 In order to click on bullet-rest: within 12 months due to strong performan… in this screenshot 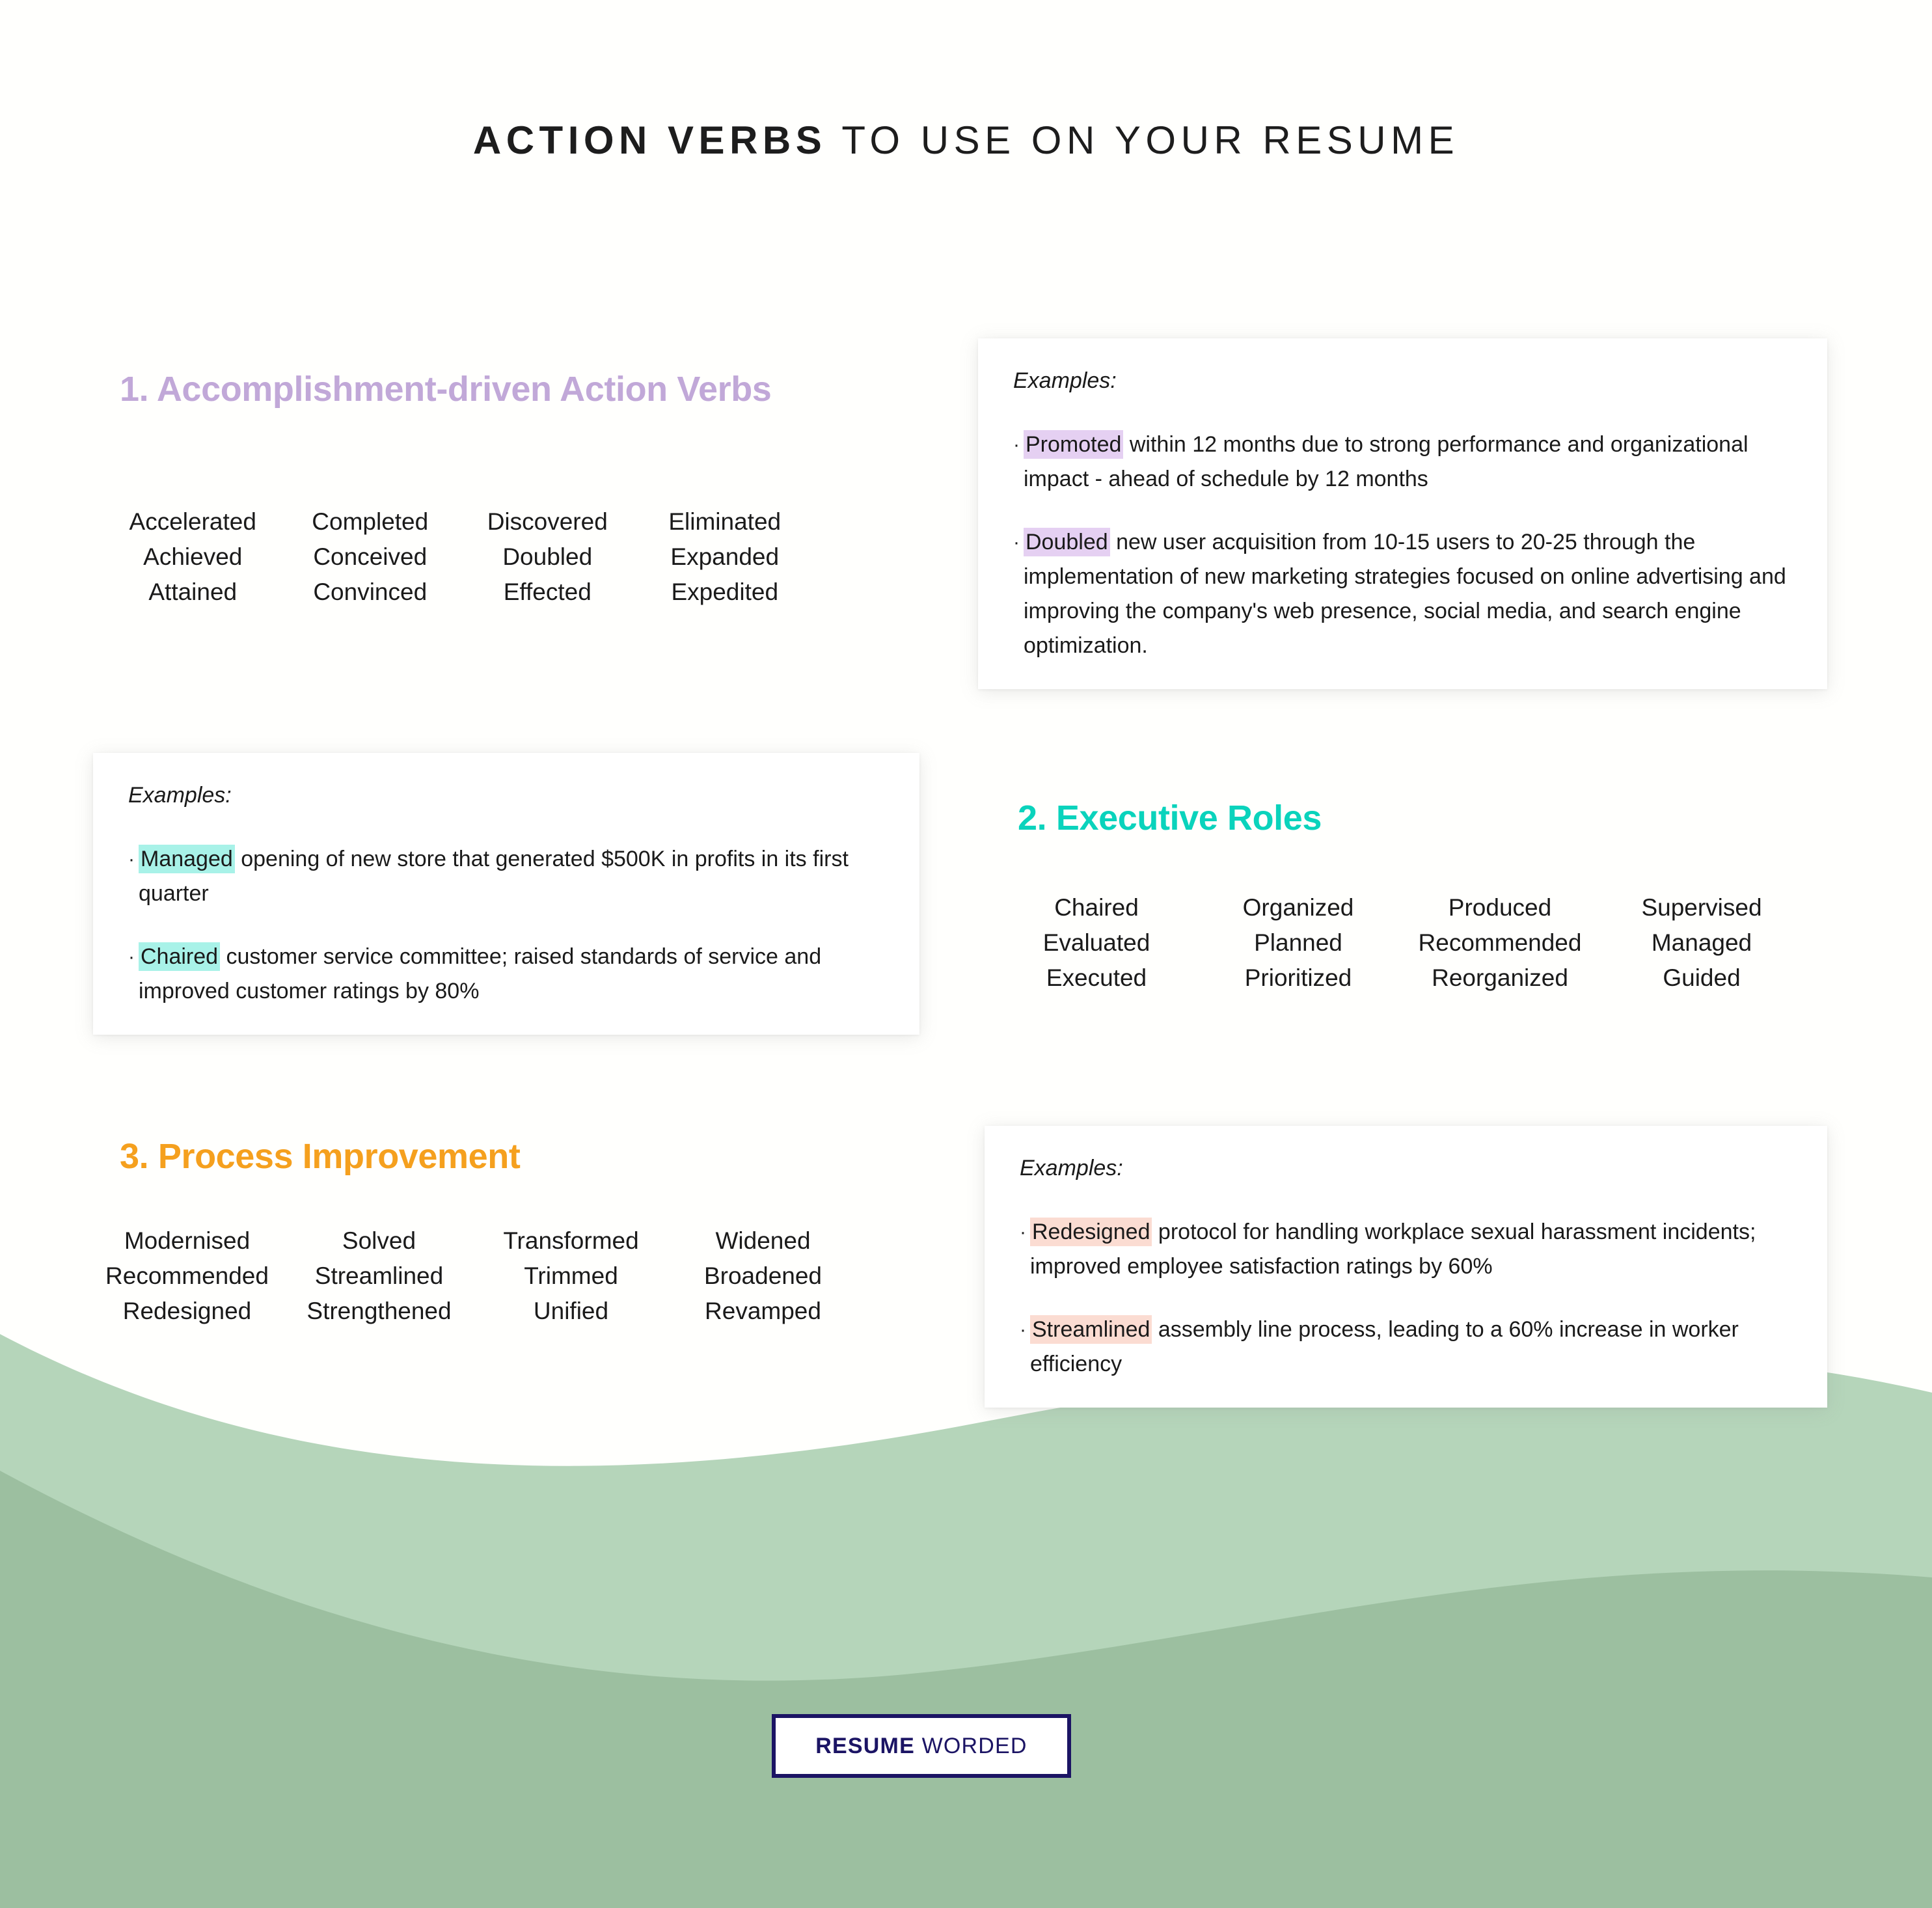, I will do `click(1386, 461)`.